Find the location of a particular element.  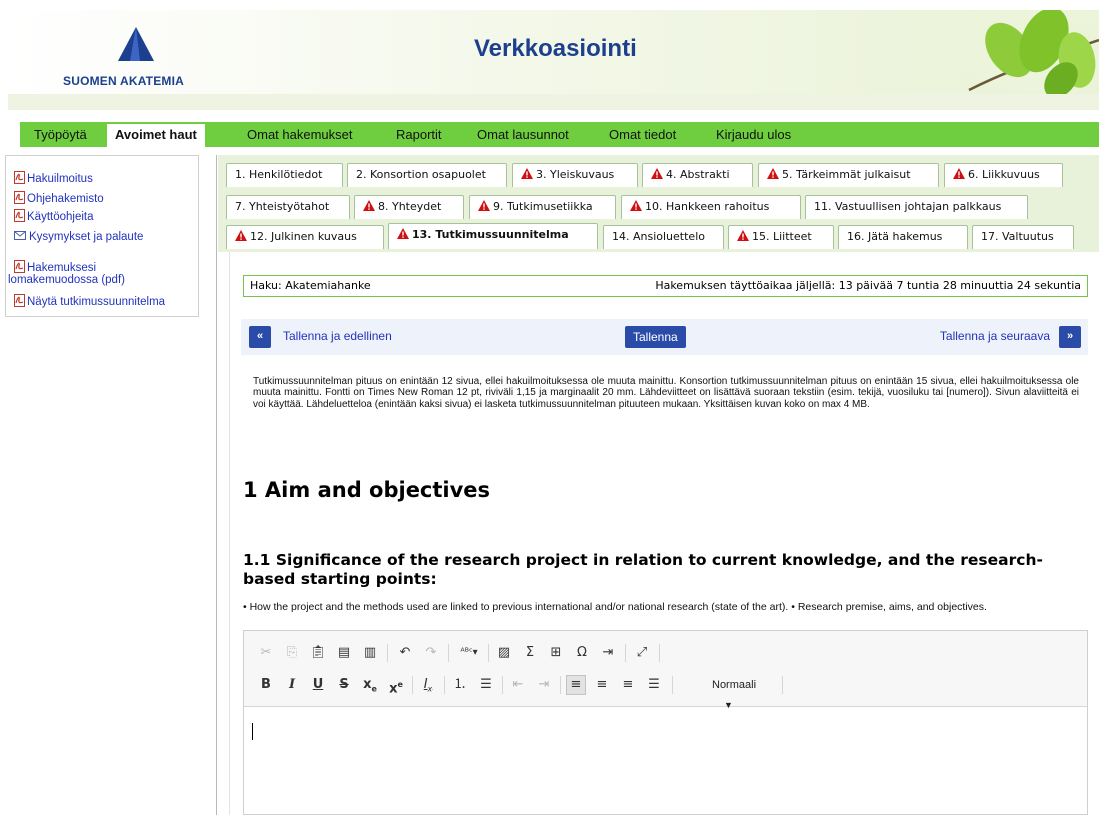

tab-yleiskuvaus: 3. Yleiskuvaus is located at coordinates (575, 175).